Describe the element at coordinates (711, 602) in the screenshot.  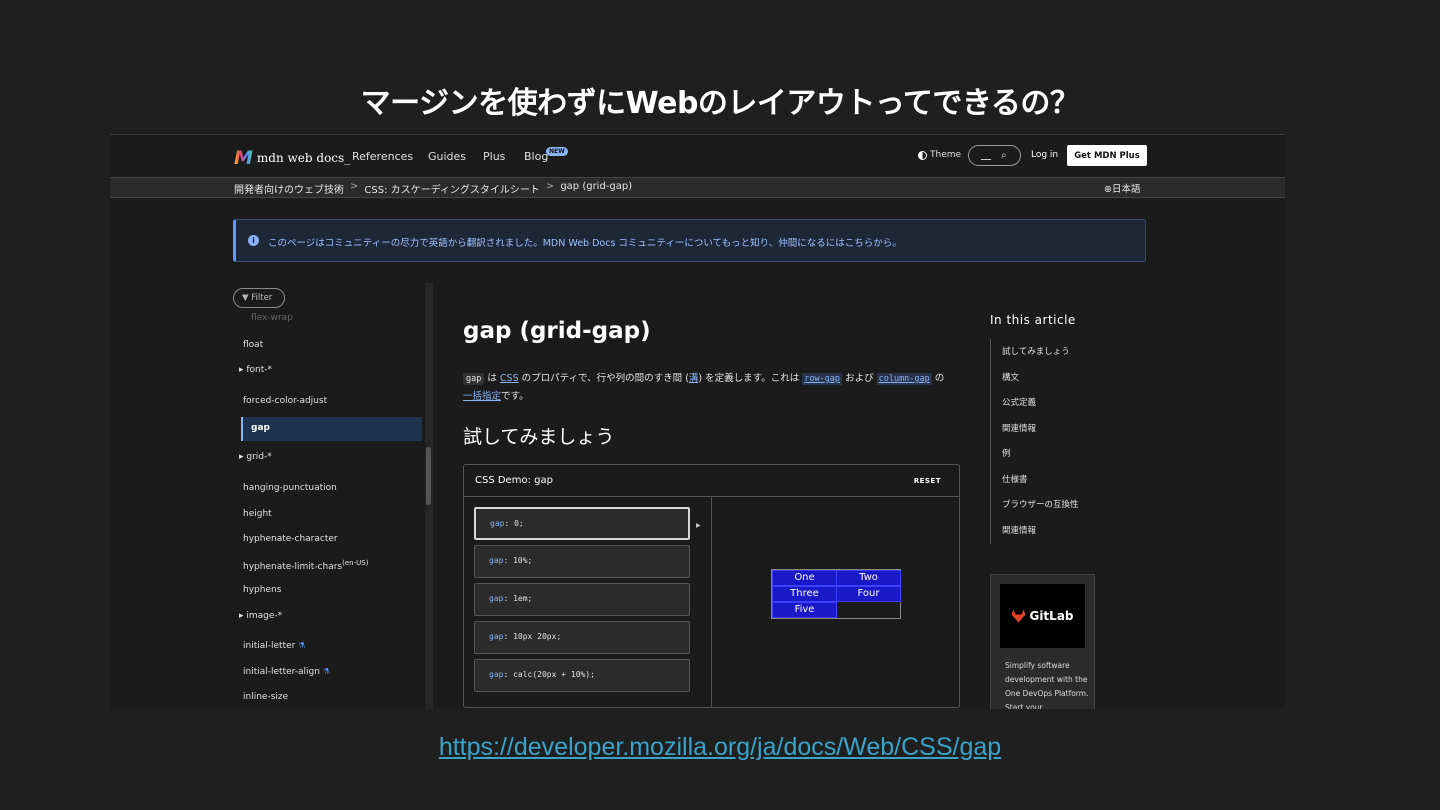
I see `demo-divider` at that location.